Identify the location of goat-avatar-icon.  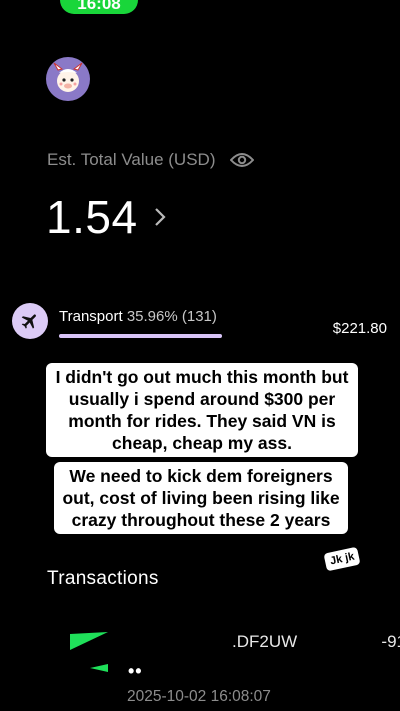
(68, 77).